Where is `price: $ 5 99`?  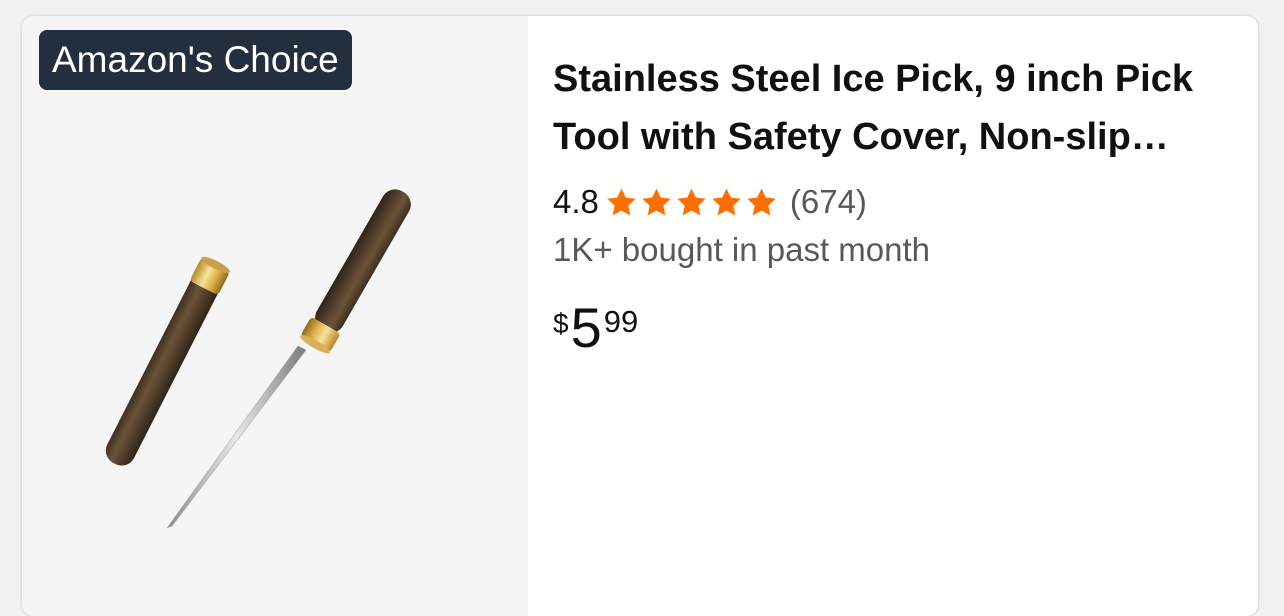
price: $ 5 99 is located at coordinates (893, 328).